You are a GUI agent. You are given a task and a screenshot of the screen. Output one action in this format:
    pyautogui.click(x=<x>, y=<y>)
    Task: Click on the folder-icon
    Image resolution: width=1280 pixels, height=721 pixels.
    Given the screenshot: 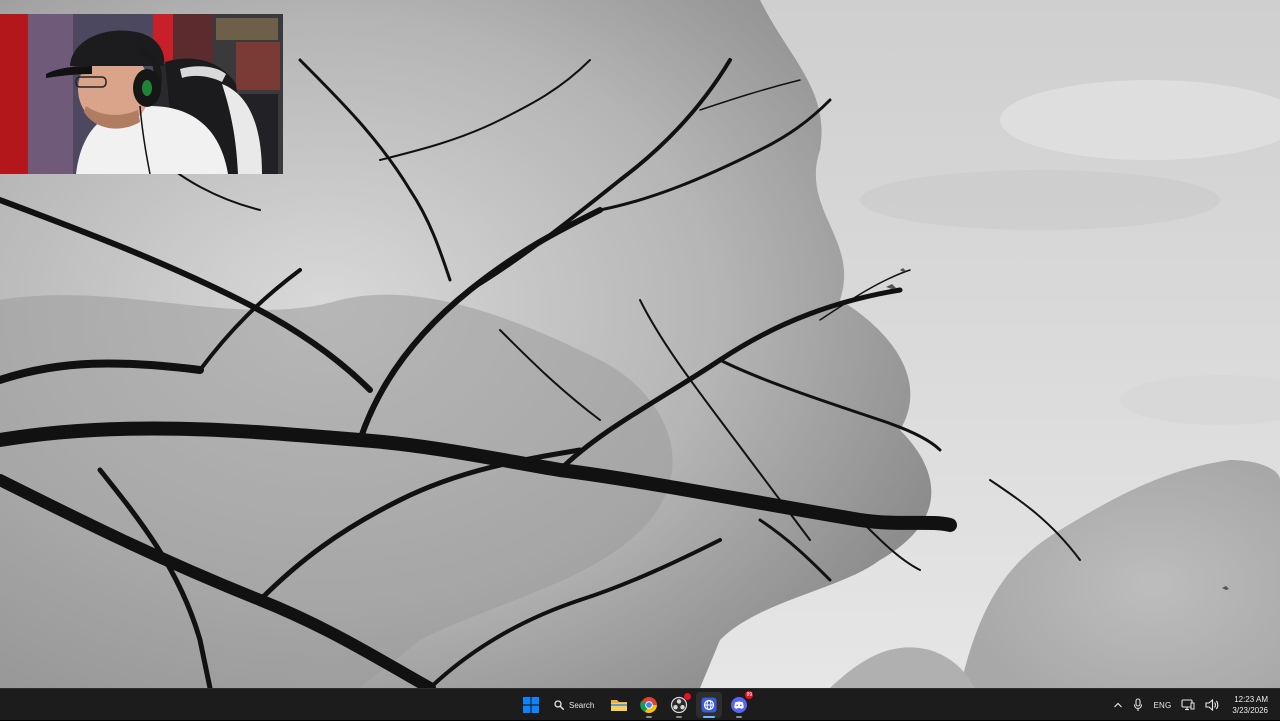 What is the action you would take?
    pyautogui.click(x=619, y=705)
    